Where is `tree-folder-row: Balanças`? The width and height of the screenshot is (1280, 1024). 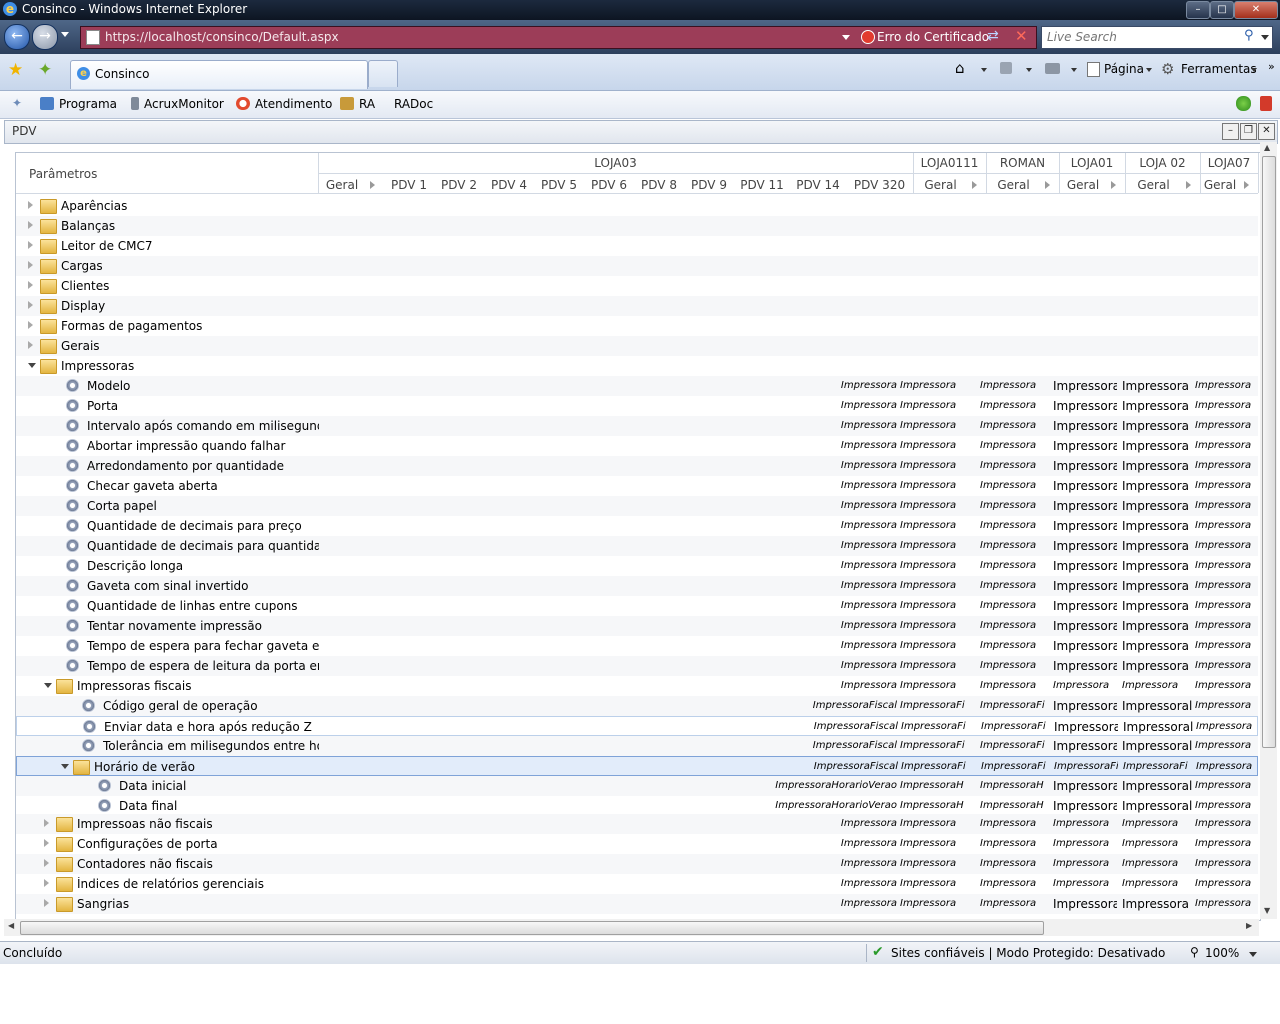
tree-folder-row: Balanças is located at coordinates (637, 226).